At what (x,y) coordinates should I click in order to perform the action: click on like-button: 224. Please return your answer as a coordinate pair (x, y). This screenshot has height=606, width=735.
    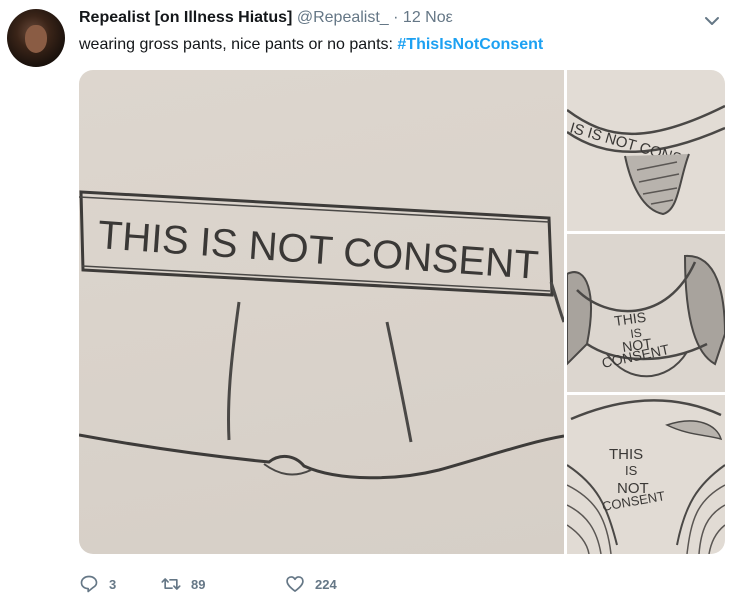
    Looking at the image, I should click on (311, 584).